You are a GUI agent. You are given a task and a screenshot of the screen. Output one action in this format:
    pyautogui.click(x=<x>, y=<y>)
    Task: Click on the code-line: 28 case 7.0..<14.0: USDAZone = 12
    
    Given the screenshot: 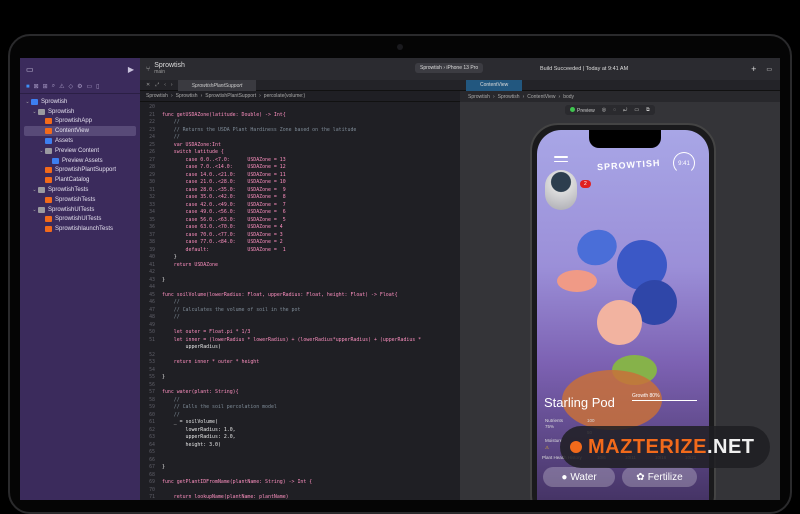 What is the action you would take?
    pyautogui.click(x=300, y=168)
    